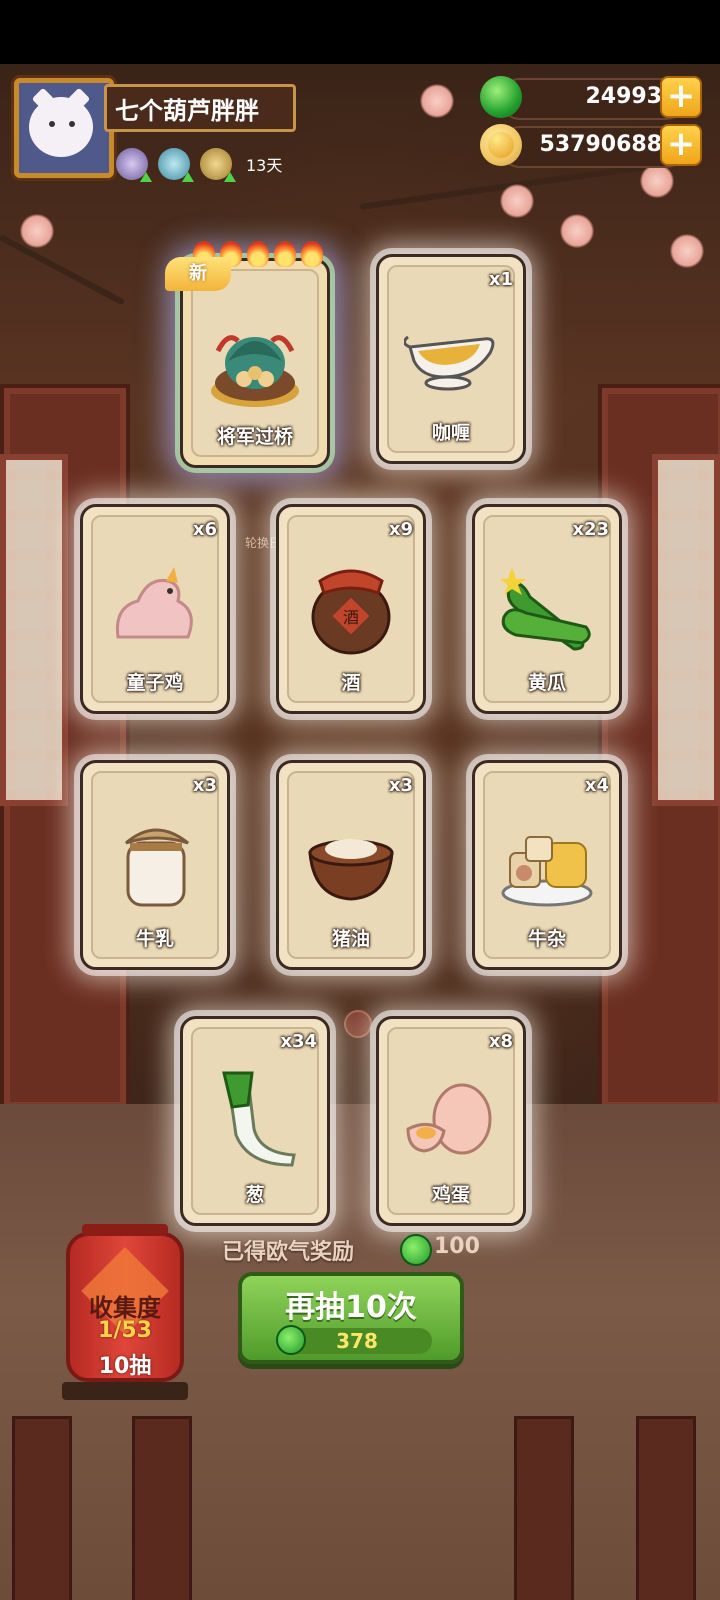 This screenshot has height=1600, width=720. What do you see at coordinates (450, 433) in the screenshot?
I see `card-label: 咖喱` at bounding box center [450, 433].